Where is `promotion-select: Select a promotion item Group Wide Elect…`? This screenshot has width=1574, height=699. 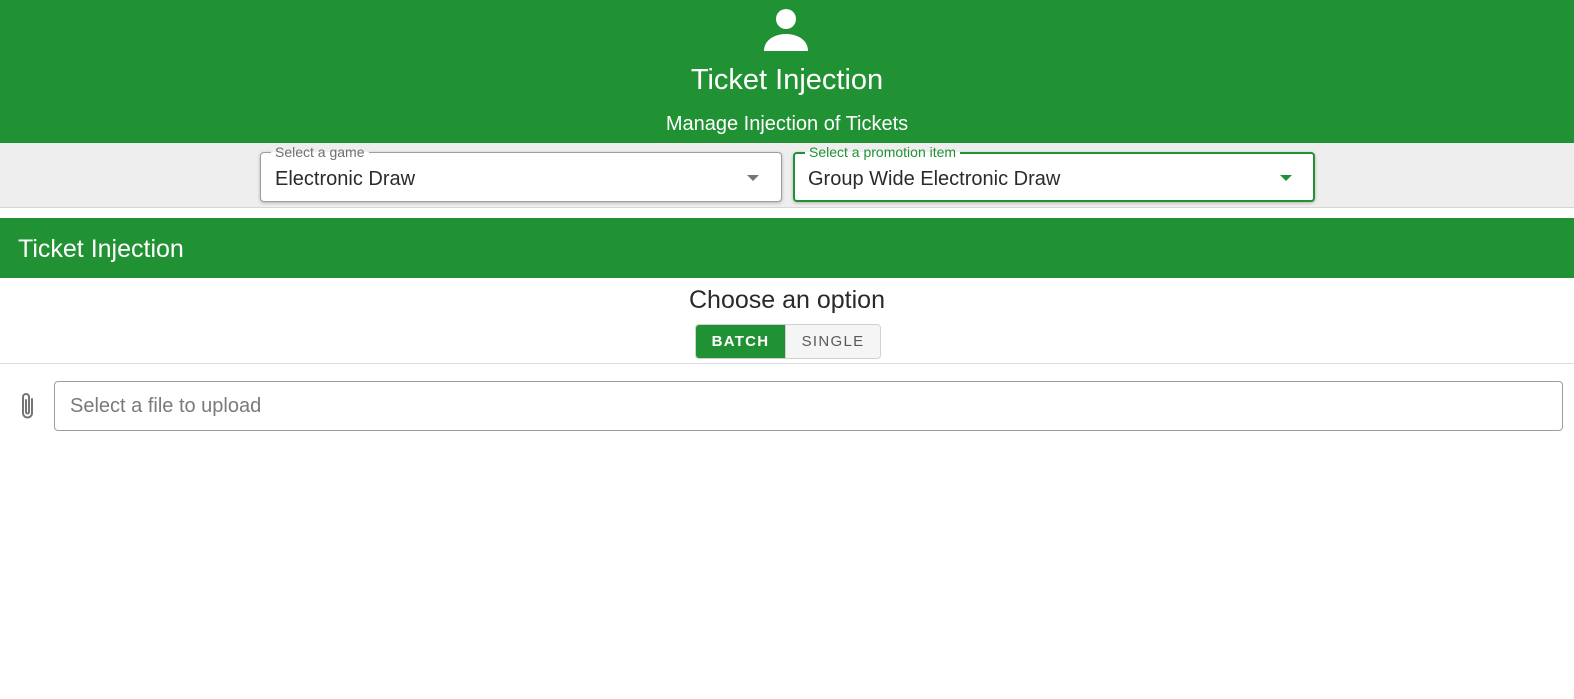
promotion-select: Select a promotion item Group Wide Elect… is located at coordinates (1054, 173).